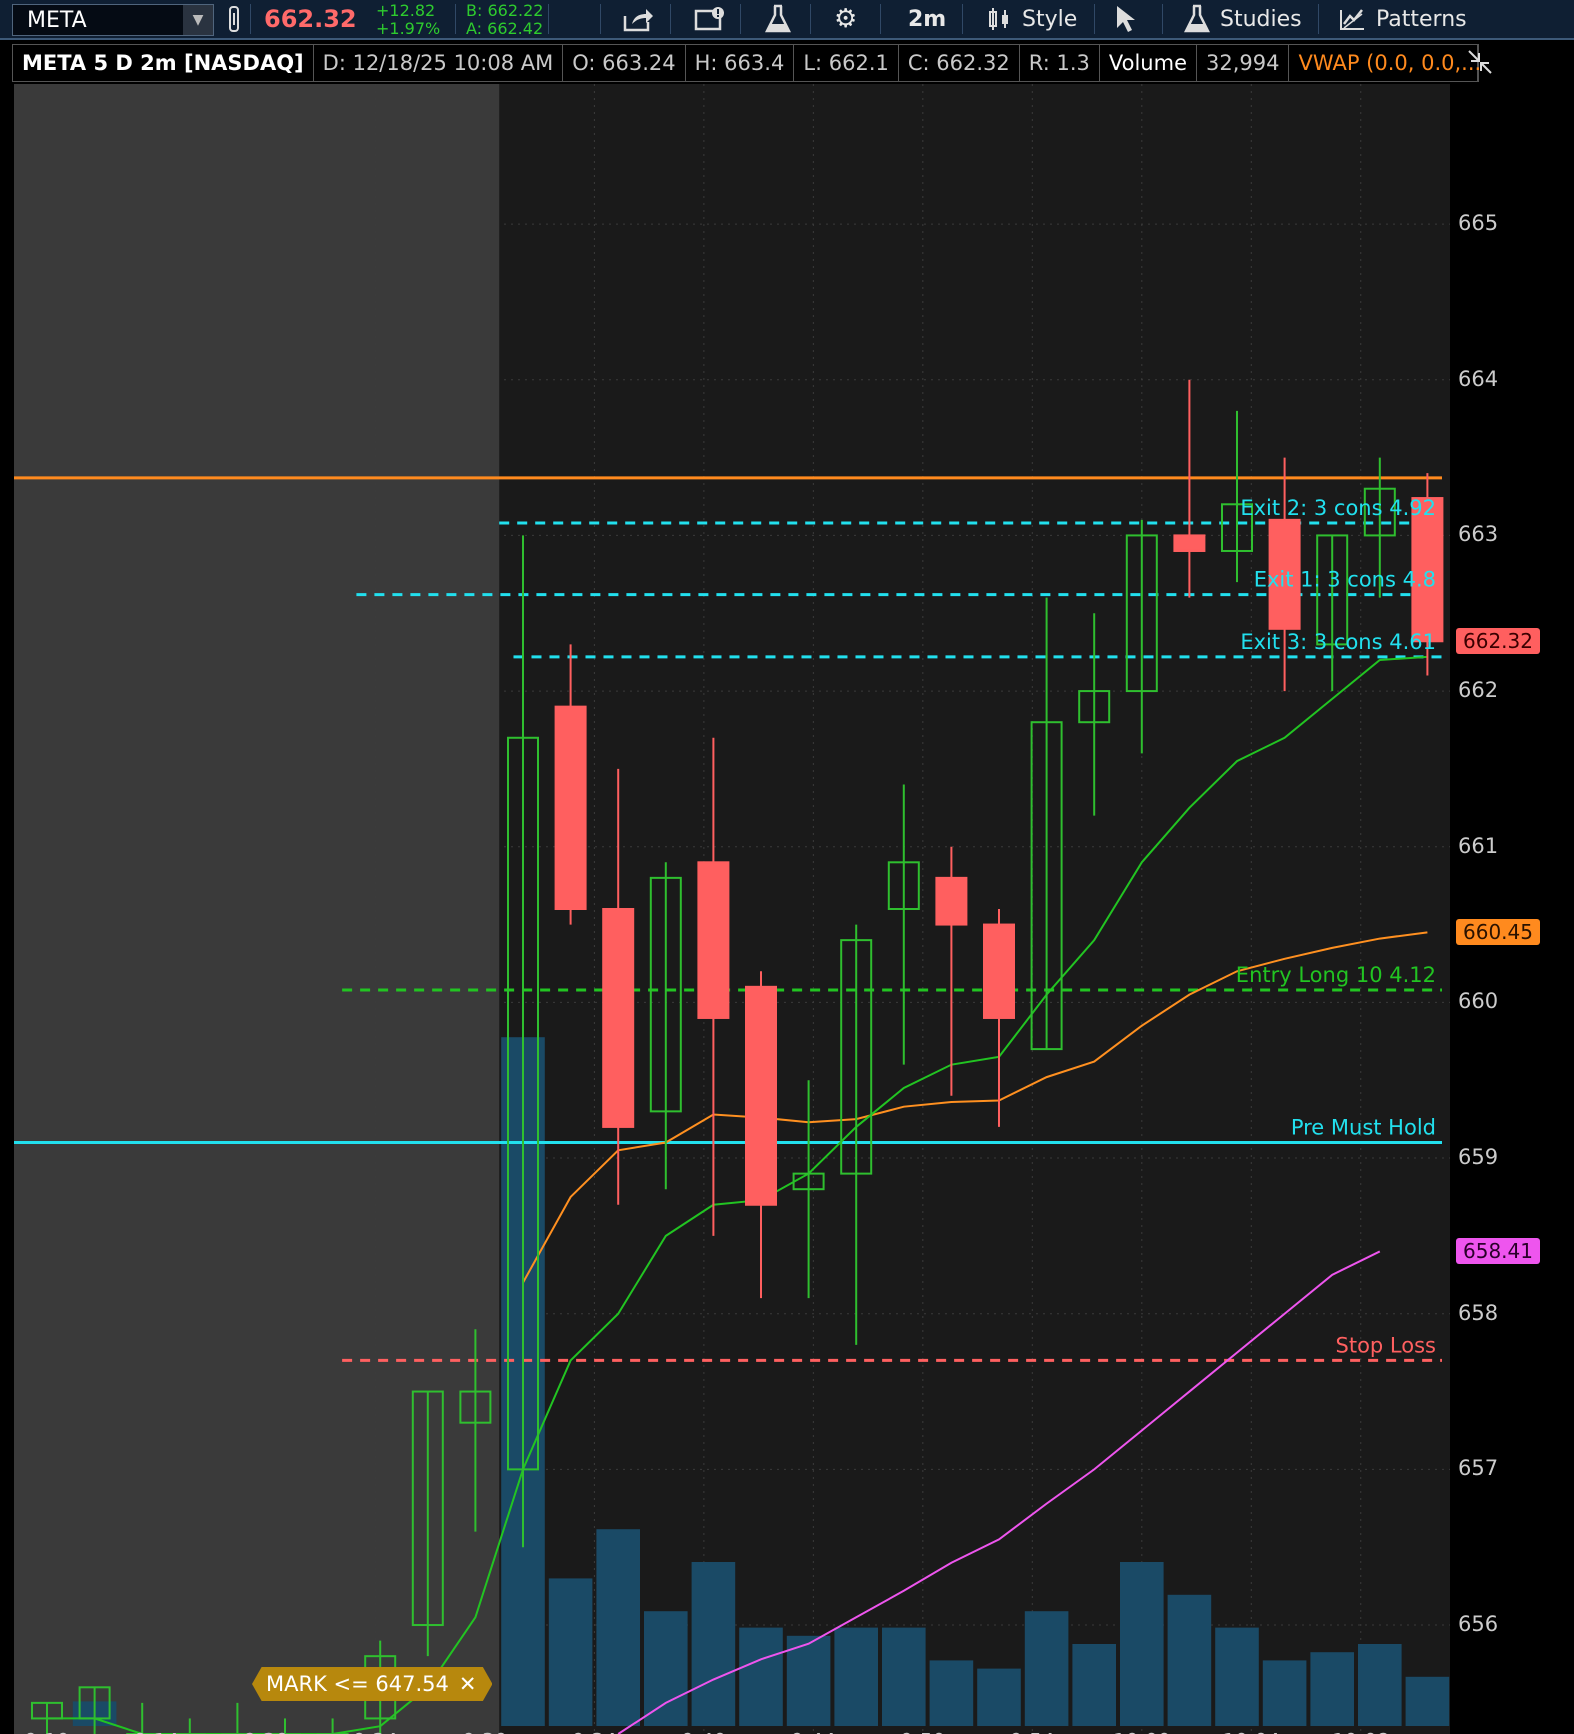 The image size is (1574, 1734). What do you see at coordinates (1498, 641) in the screenshot?
I see `last-price-tag: 662.32` at bounding box center [1498, 641].